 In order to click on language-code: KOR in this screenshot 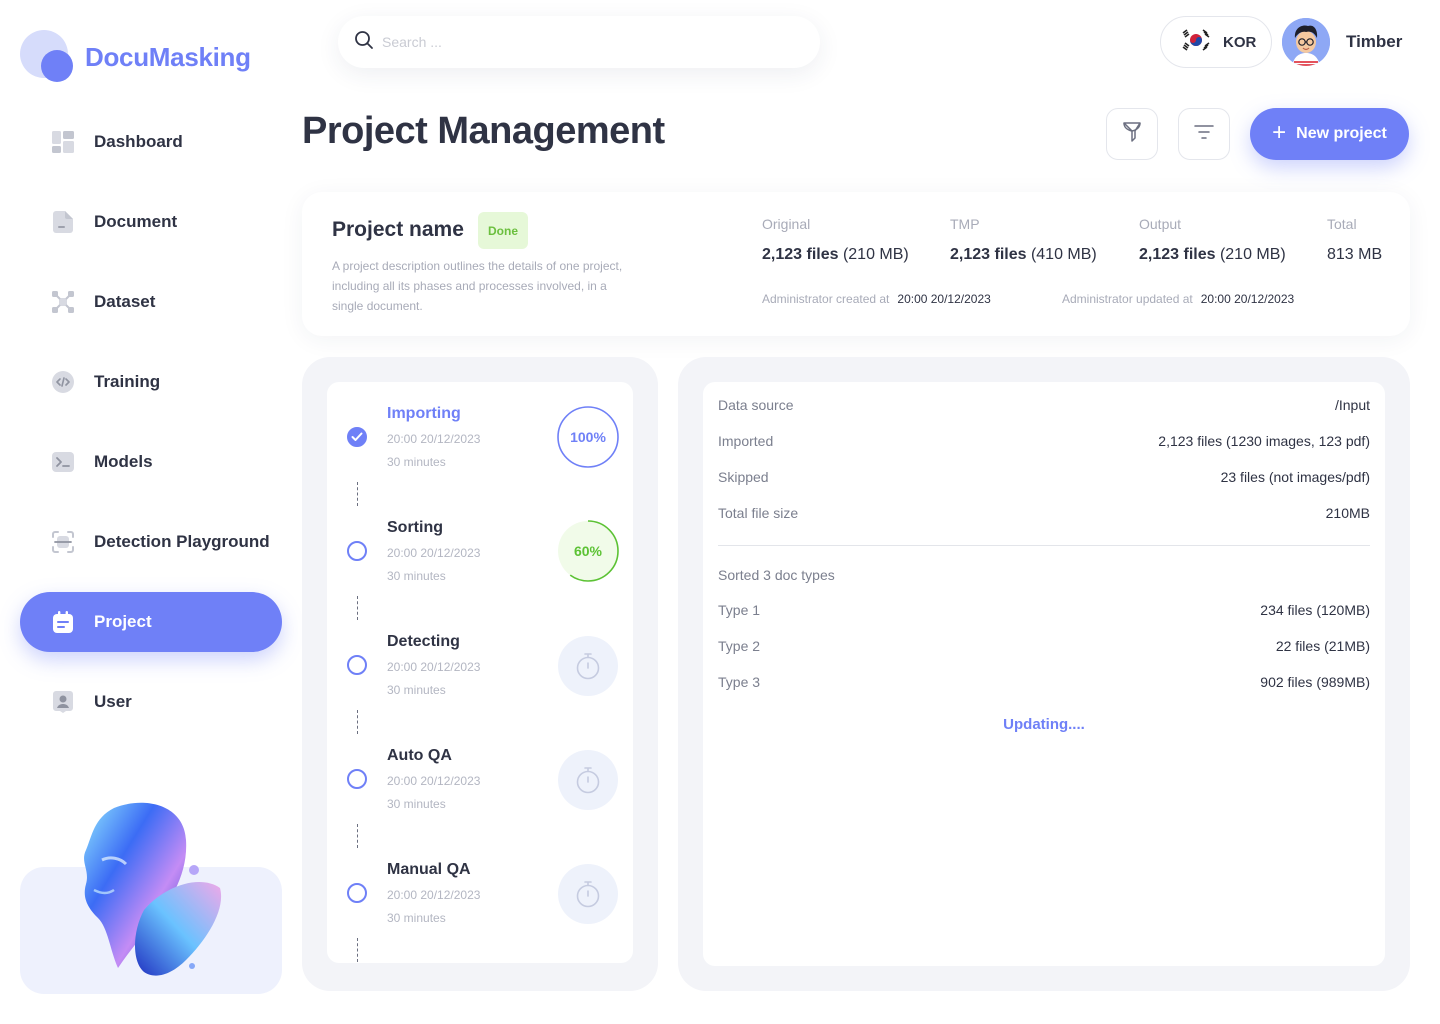, I will do `click(1240, 42)`.